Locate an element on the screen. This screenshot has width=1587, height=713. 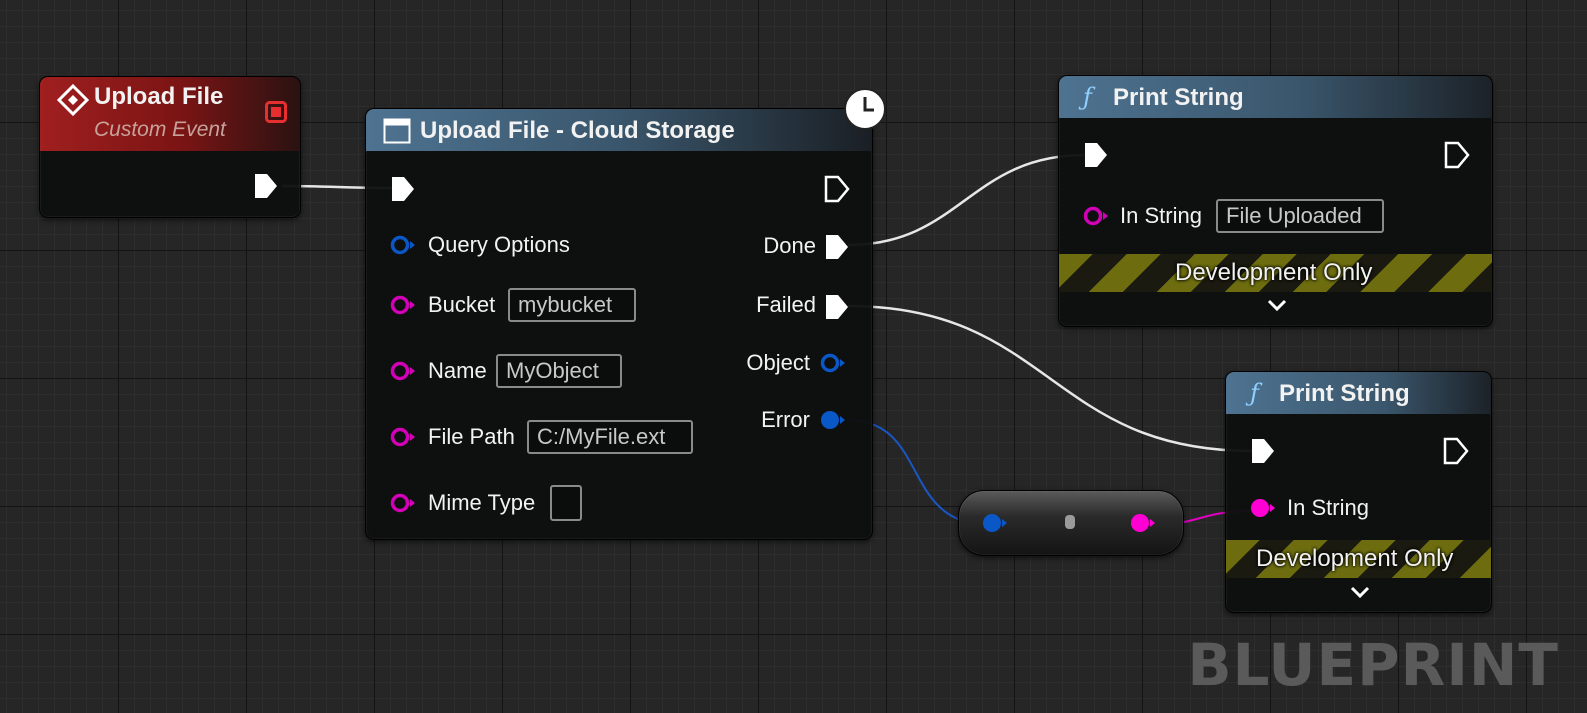
custom-event-title: Upload File is located at coordinates (159, 96).